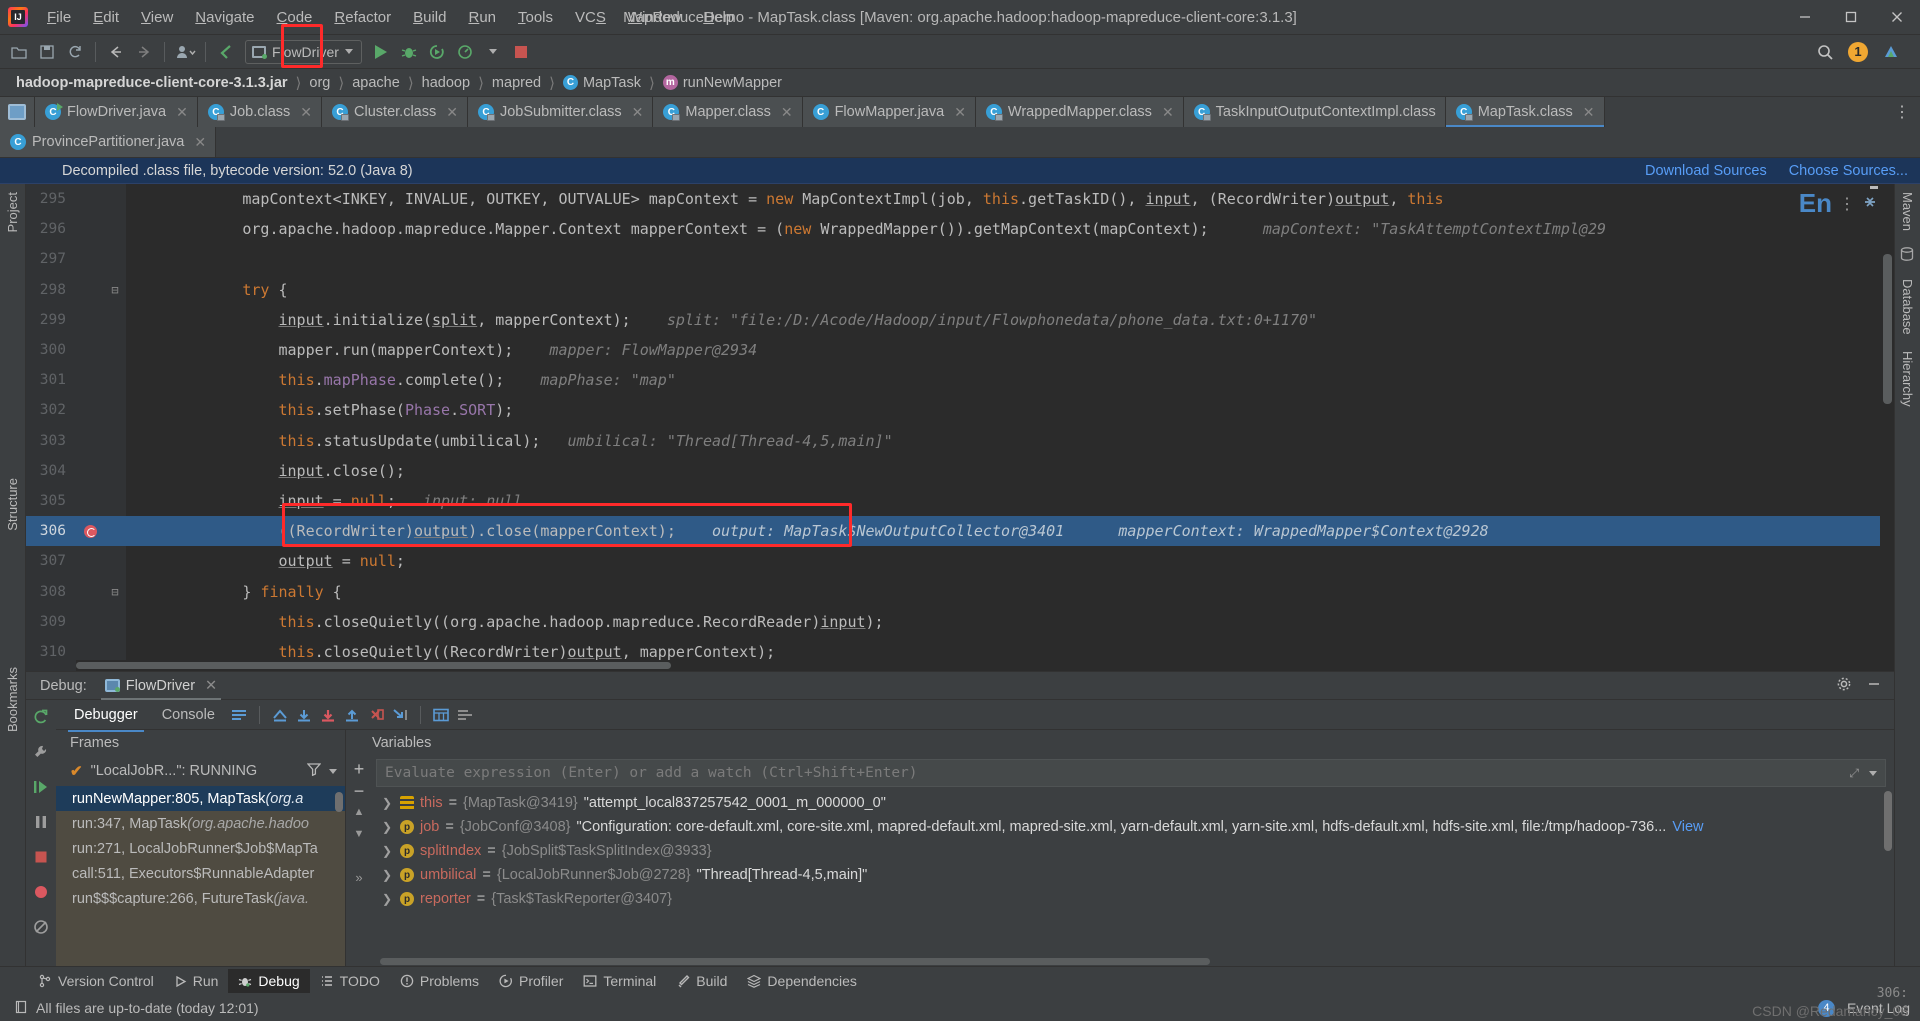 Image resolution: width=1920 pixels, height=1021 pixels. What do you see at coordinates (465, 715) in the screenshot?
I see `settings-list-icon` at bounding box center [465, 715].